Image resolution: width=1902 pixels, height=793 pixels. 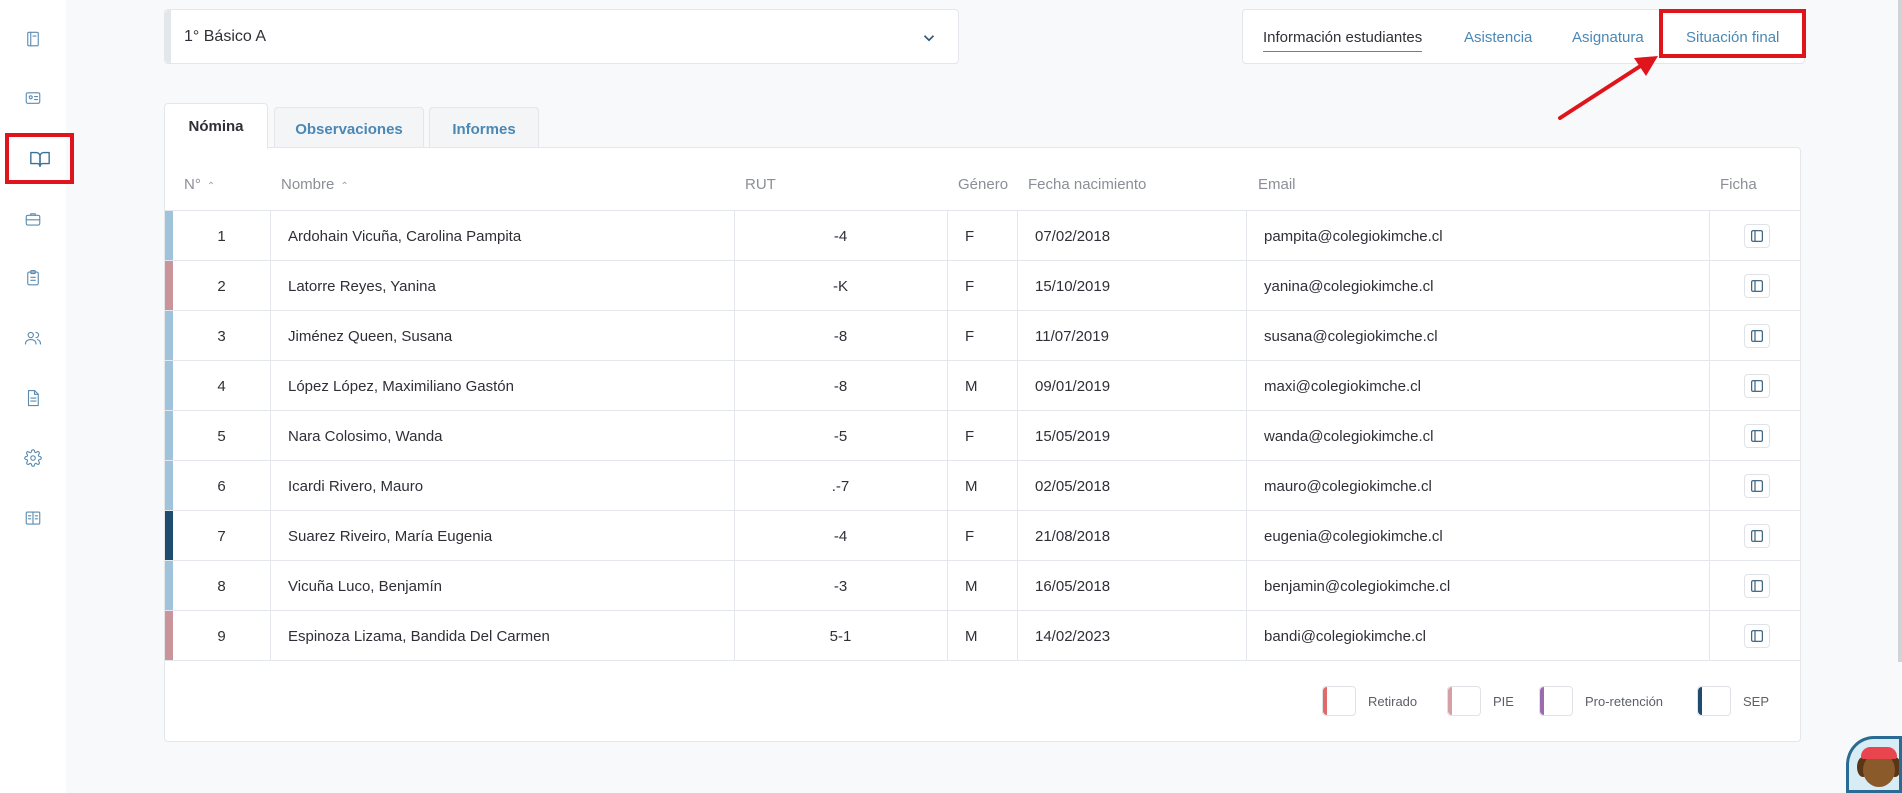 What do you see at coordinates (1345, 636) in the screenshot?
I see `student-email: bandi@colegiokimche.cl` at bounding box center [1345, 636].